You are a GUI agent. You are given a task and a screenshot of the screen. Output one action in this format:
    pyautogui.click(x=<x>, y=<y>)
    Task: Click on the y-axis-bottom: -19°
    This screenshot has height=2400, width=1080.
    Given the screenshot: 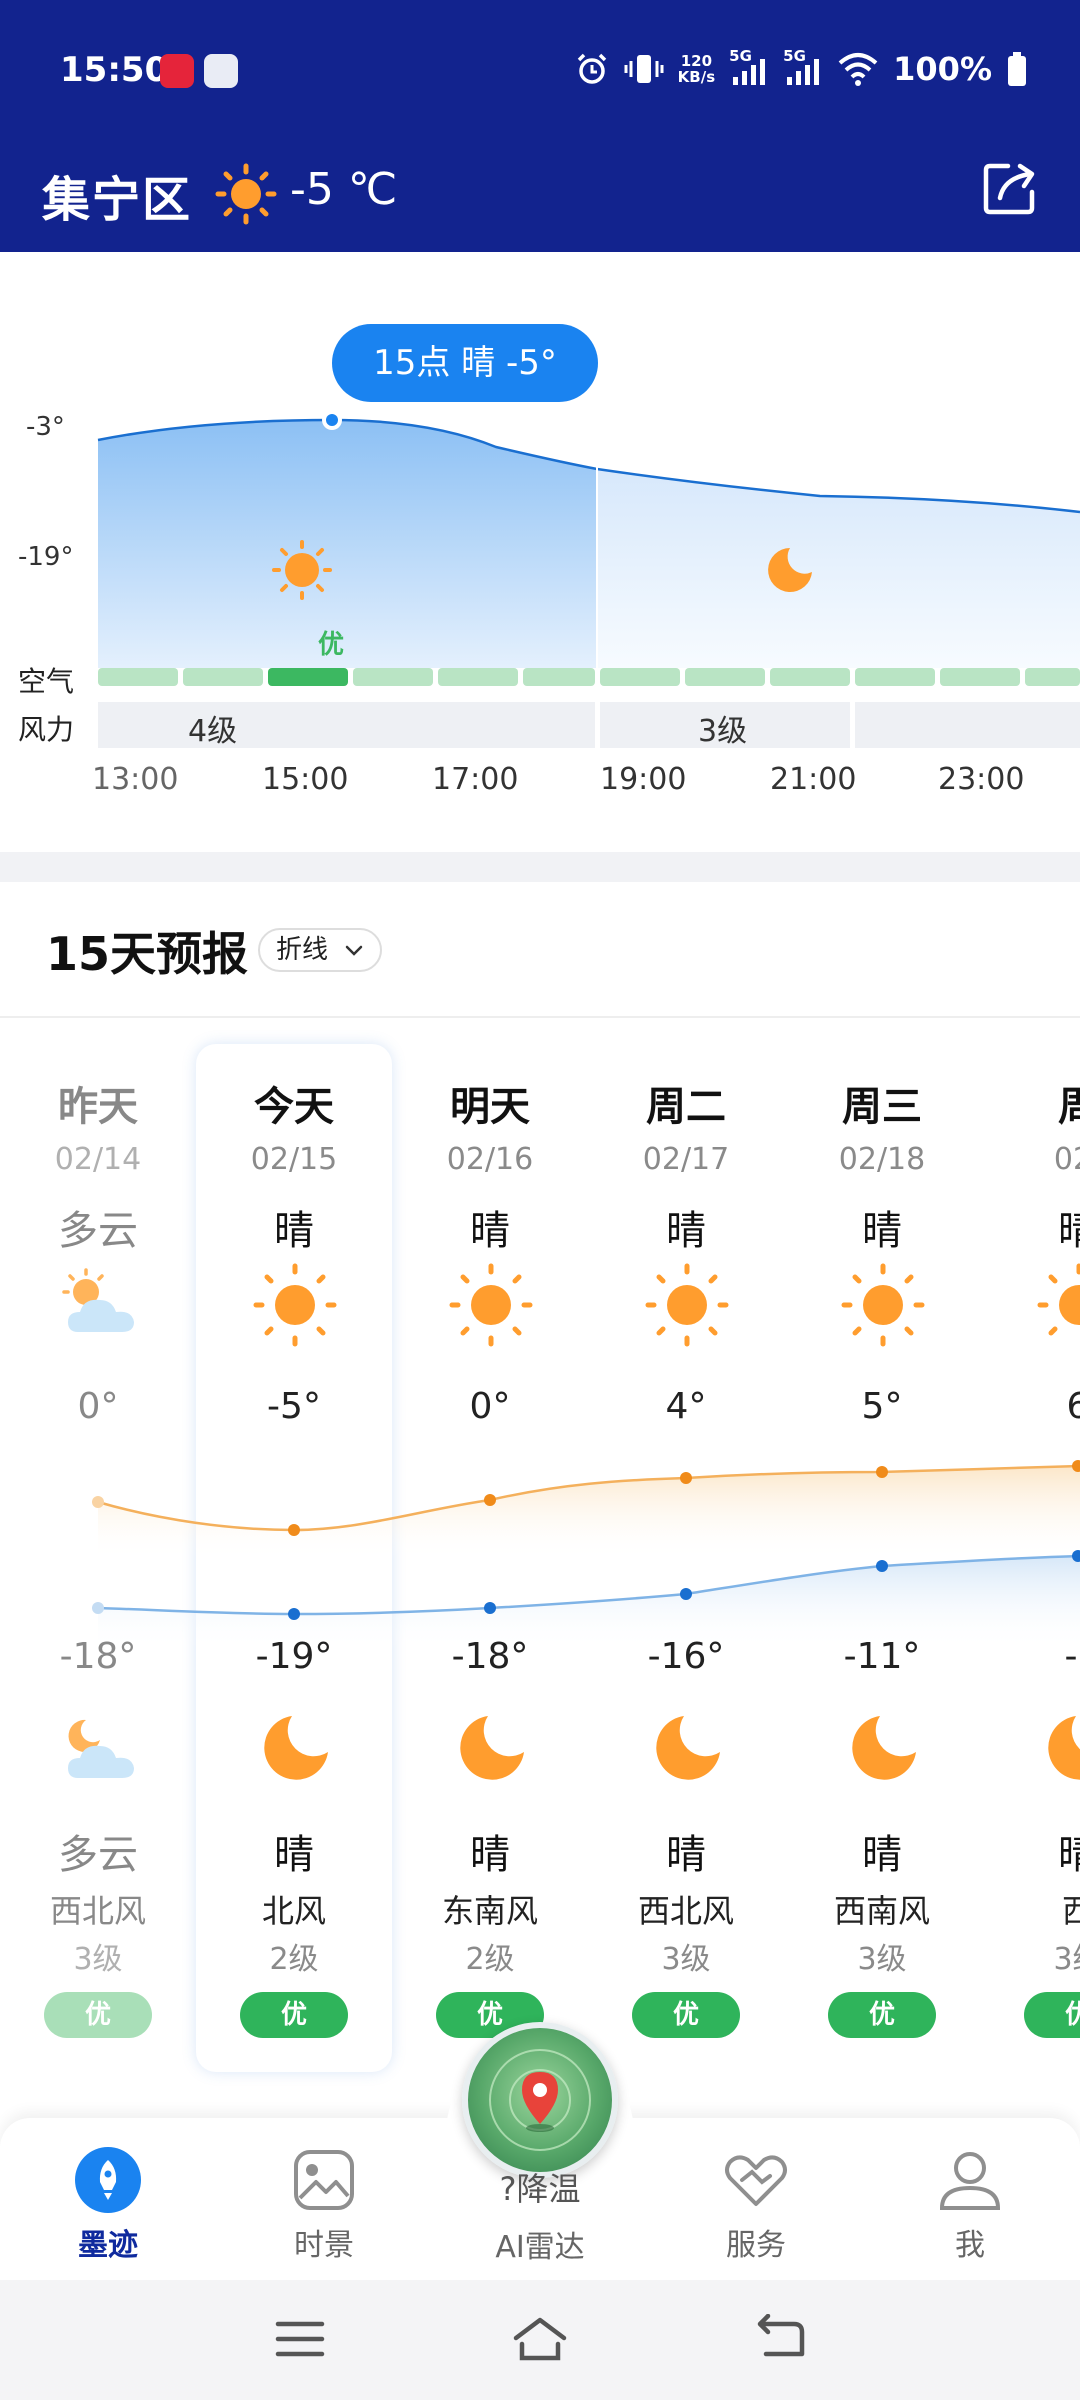 What is the action you would take?
    pyautogui.click(x=46, y=557)
    